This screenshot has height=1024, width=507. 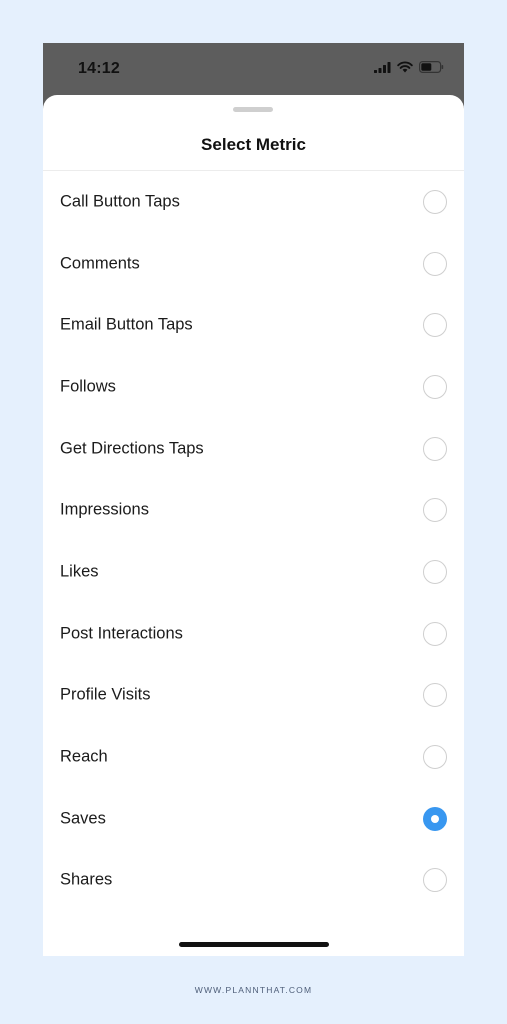 I want to click on metric-option-row: Email Button Taps, so click(x=253, y=325).